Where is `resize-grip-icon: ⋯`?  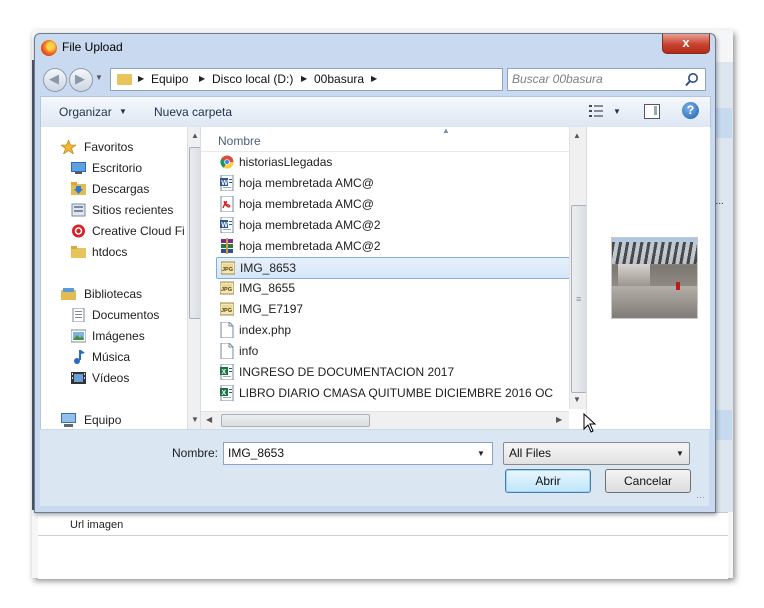 resize-grip-icon: ⋯ is located at coordinates (700, 497).